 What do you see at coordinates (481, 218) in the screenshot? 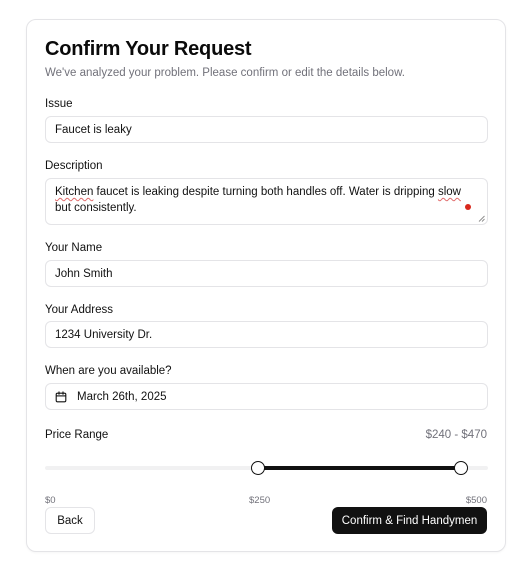
I see `resize-handle-icon` at bounding box center [481, 218].